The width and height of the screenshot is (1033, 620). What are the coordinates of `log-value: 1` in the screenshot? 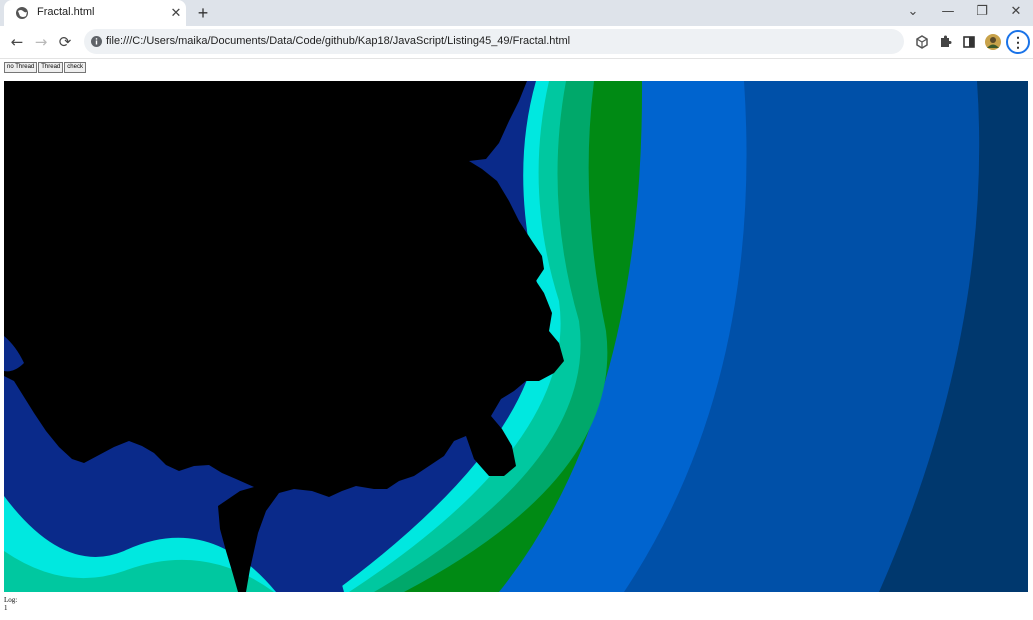 It's located at (6, 608).